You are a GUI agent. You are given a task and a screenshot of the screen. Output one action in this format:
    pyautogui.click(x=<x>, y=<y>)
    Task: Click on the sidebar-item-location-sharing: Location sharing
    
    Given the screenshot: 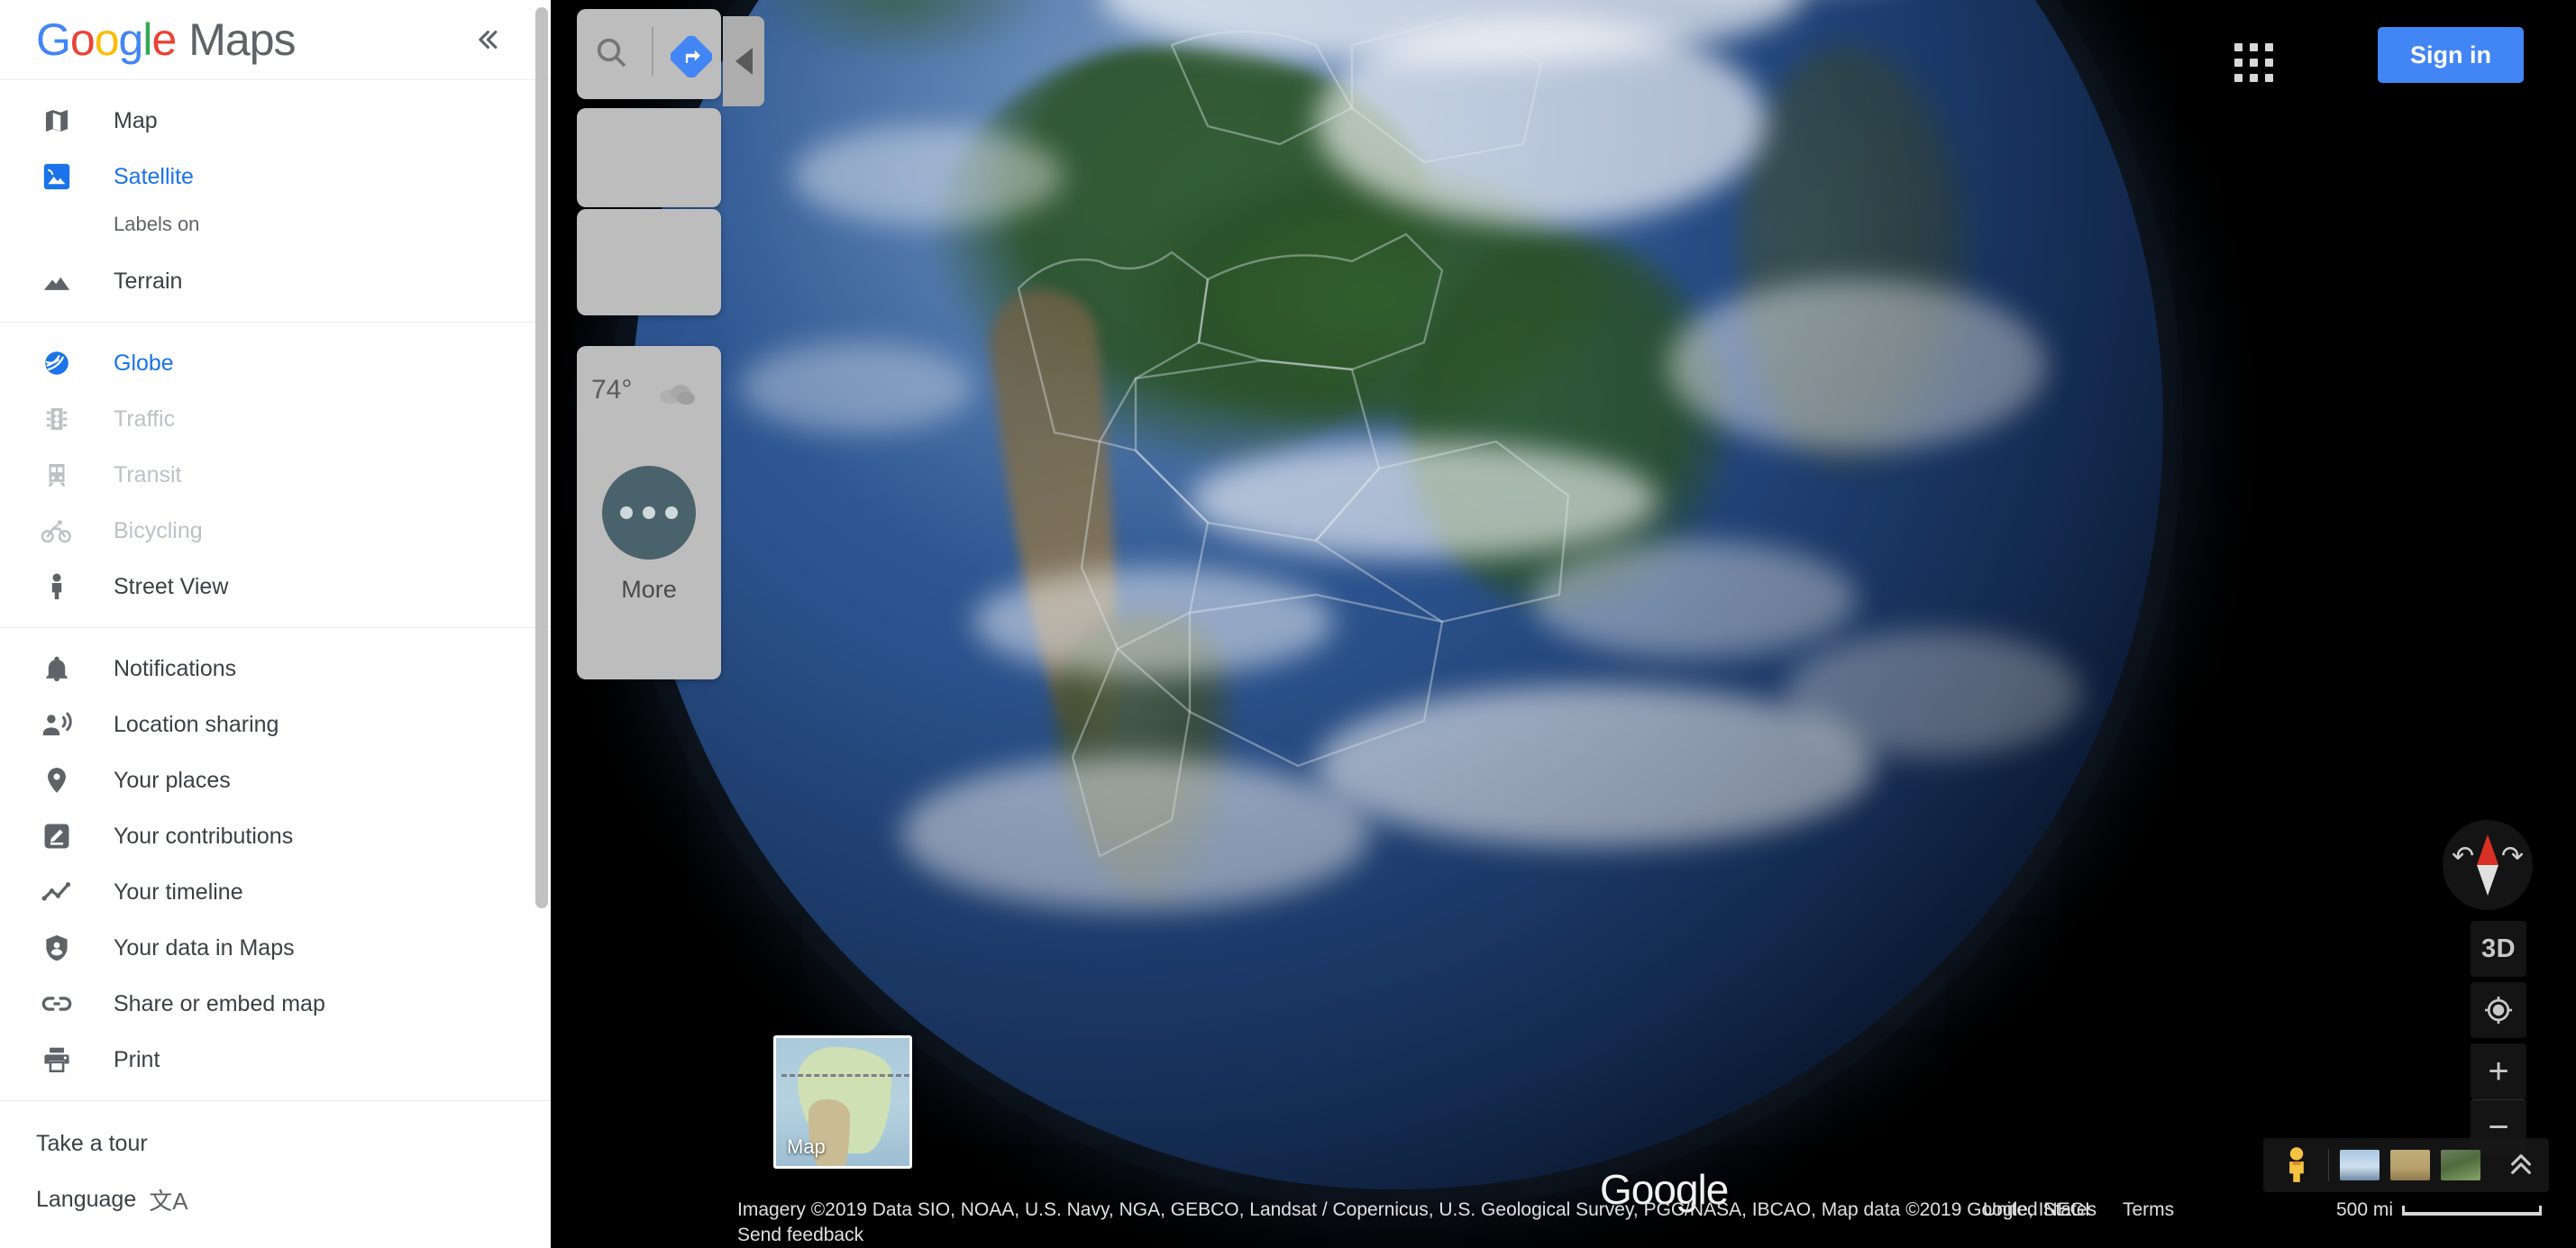 What is the action you would take?
    pyautogui.click(x=275, y=724)
    